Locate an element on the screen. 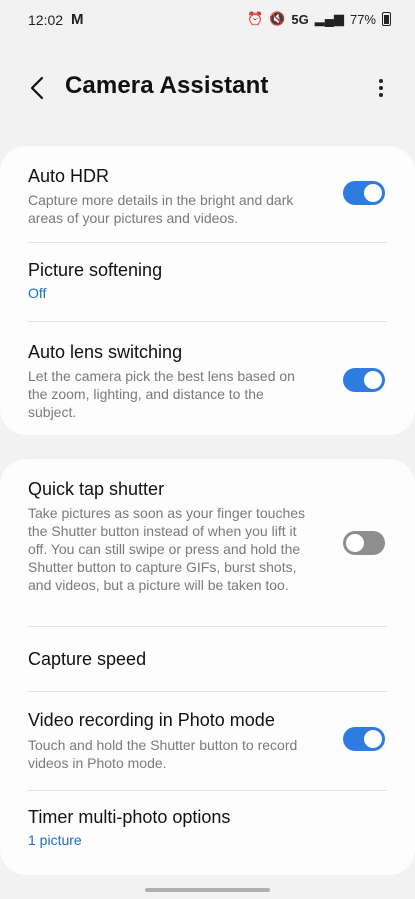 The height and width of the screenshot is (899, 415). status-icons: ⏰ 🔇 5G ▂▄▆ 77% is located at coordinates (319, 19).